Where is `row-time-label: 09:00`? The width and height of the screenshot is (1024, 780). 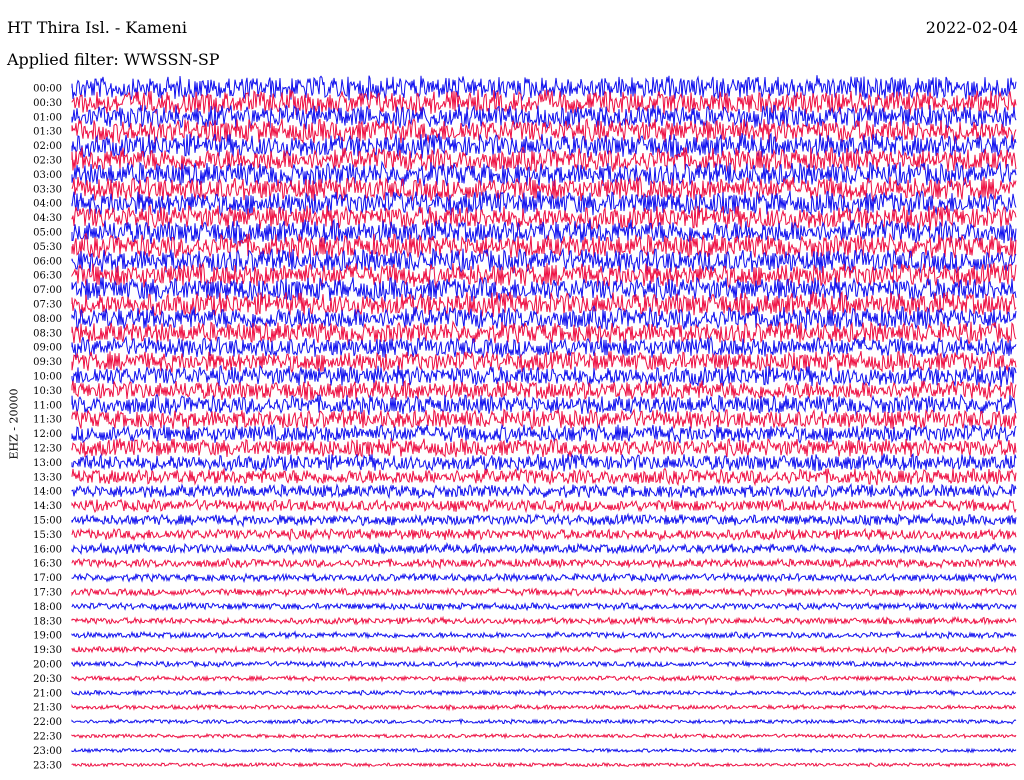
row-time-label: 09:00 is located at coordinates (47, 348).